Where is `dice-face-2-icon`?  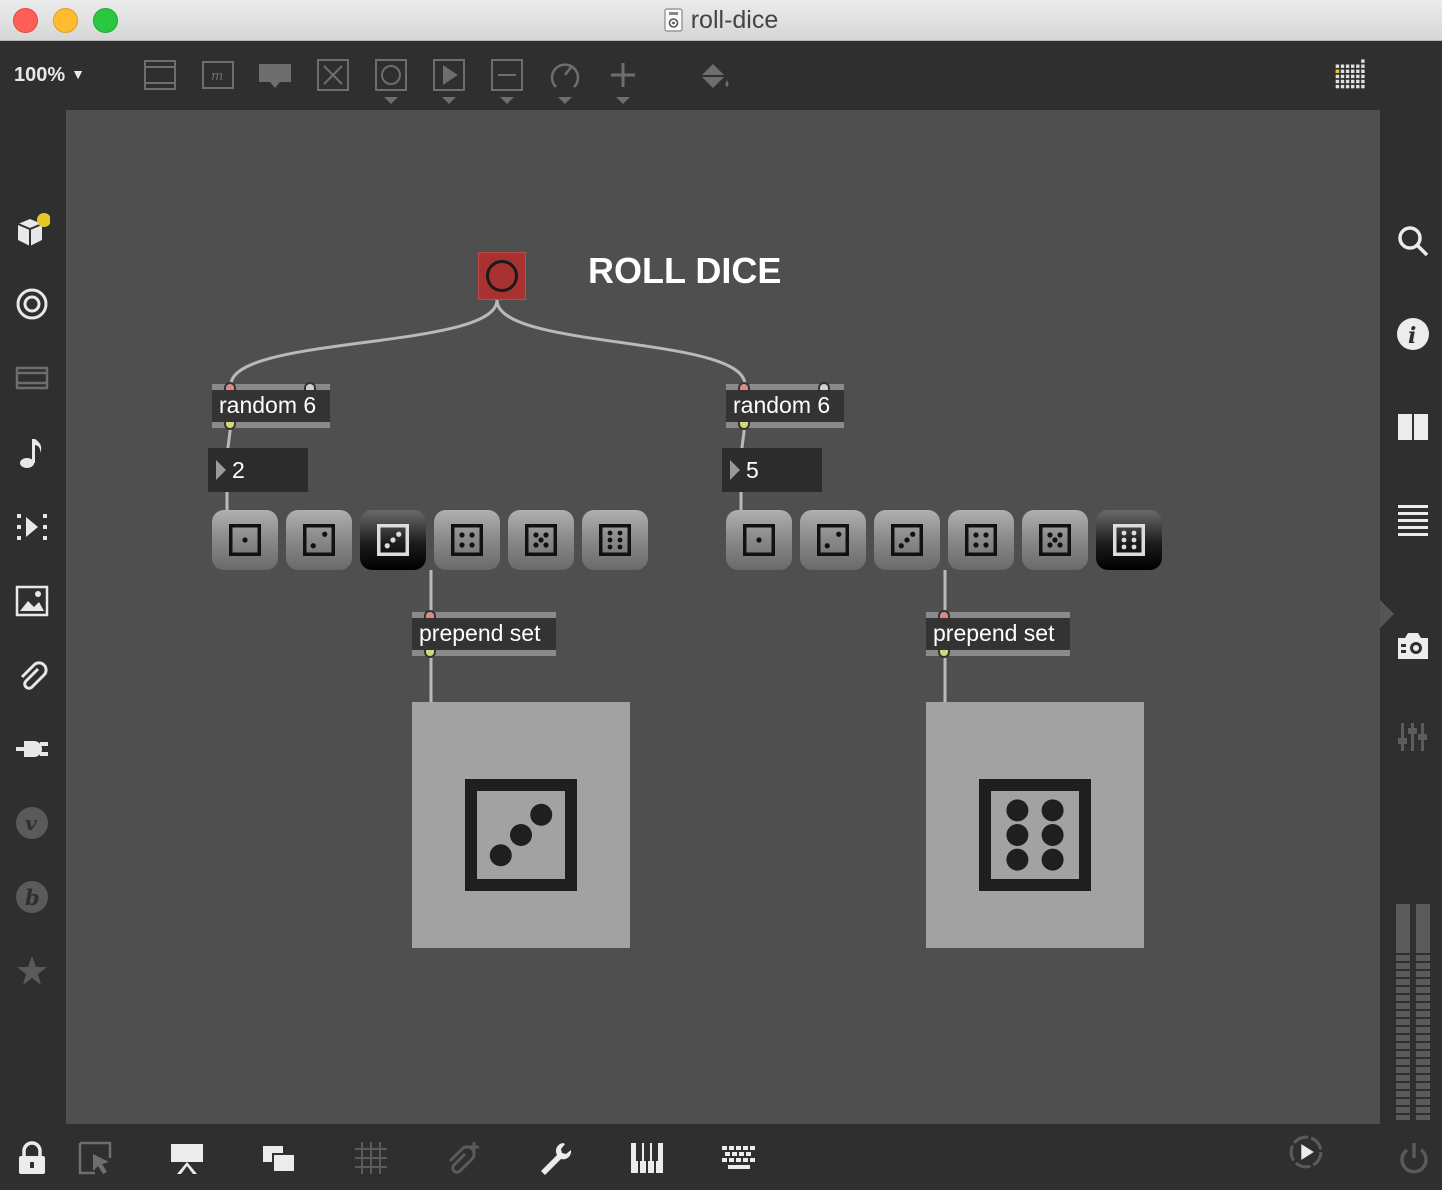
dice-face-2-icon is located at coordinates (833, 540).